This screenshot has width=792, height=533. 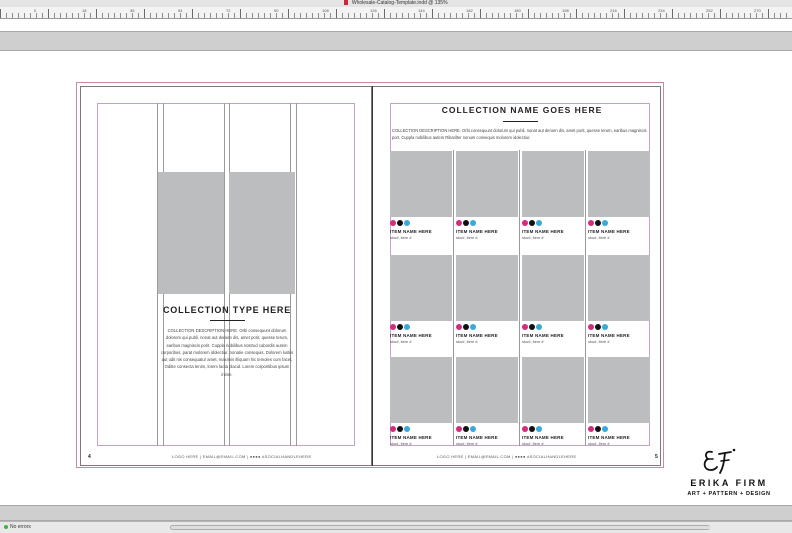 What do you see at coordinates (757, 10) in the screenshot?
I see `ruler-label: 270` at bounding box center [757, 10].